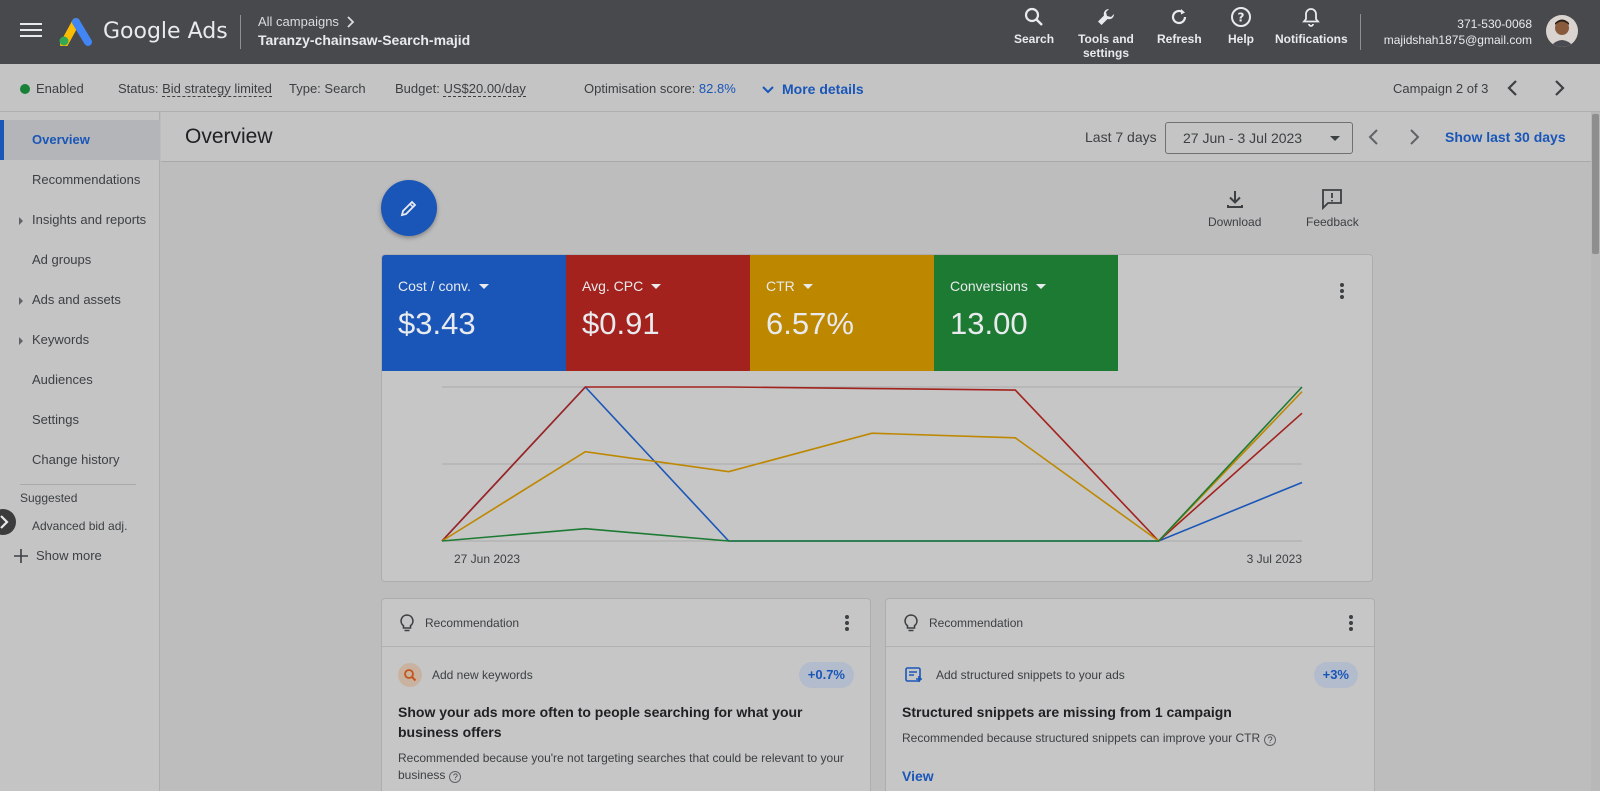 This screenshot has height=791, width=1600. What do you see at coordinates (80, 460) in the screenshot?
I see `sidebar-item-change-history: Change history` at bounding box center [80, 460].